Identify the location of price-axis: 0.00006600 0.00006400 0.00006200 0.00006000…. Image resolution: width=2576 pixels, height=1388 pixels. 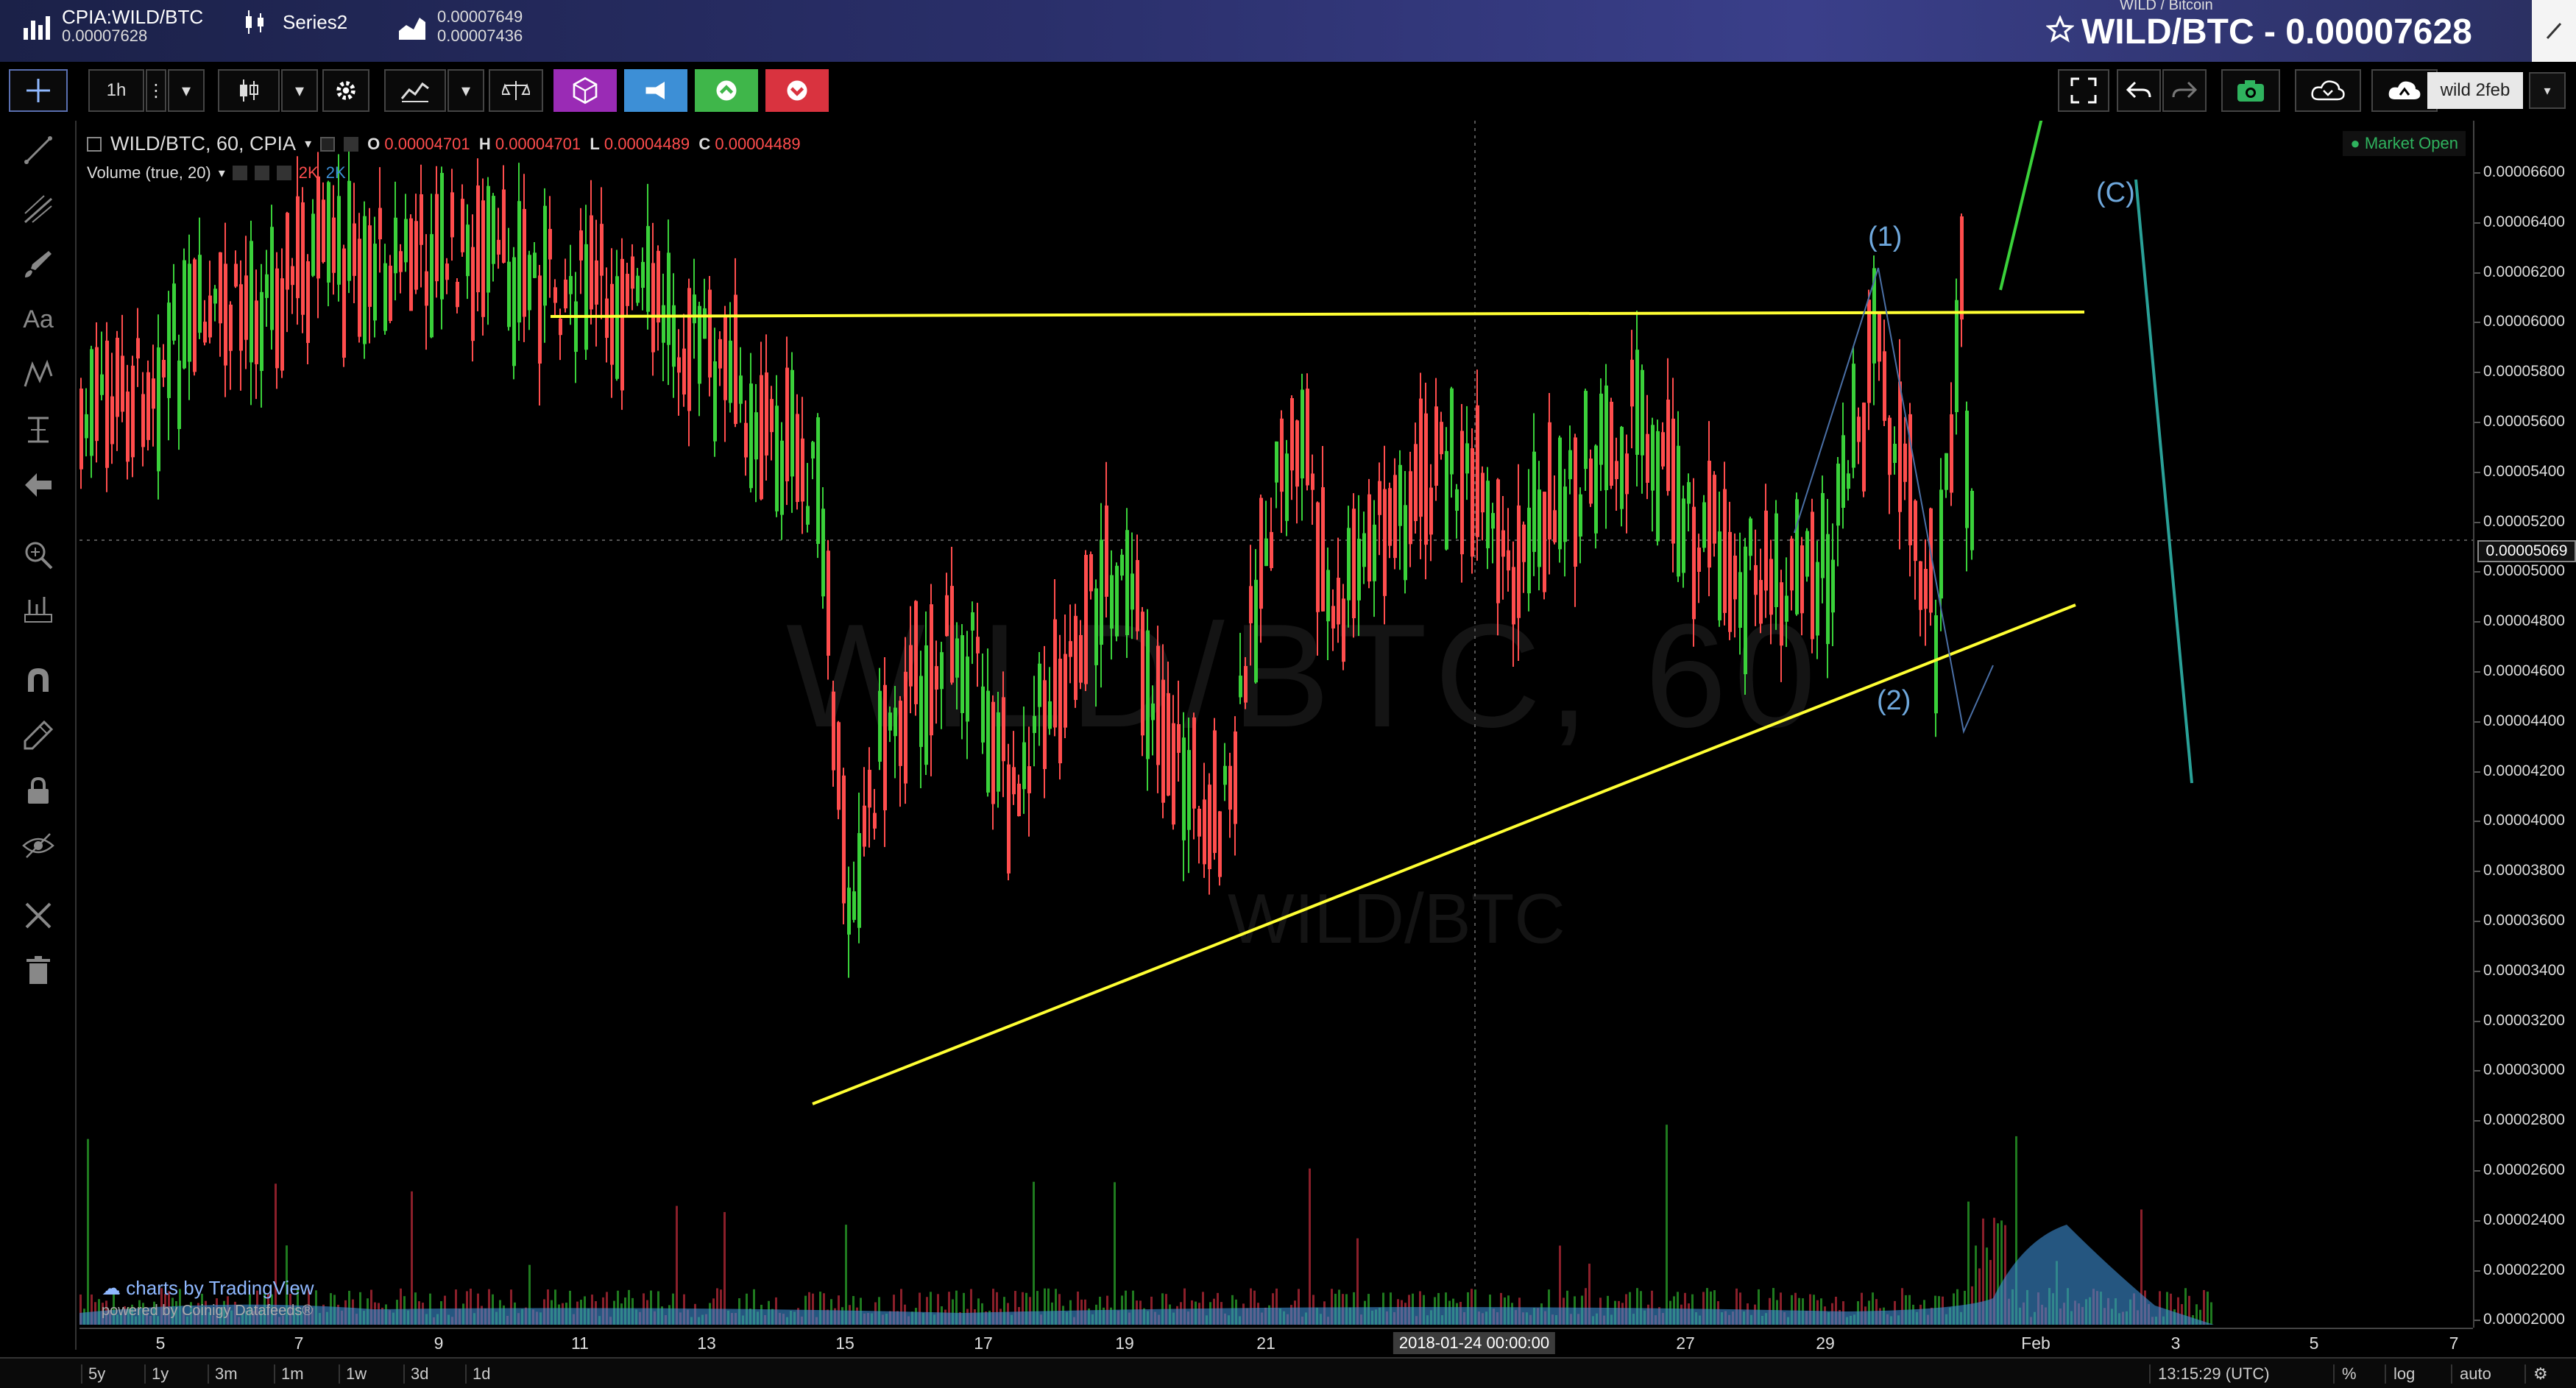
(2524, 724).